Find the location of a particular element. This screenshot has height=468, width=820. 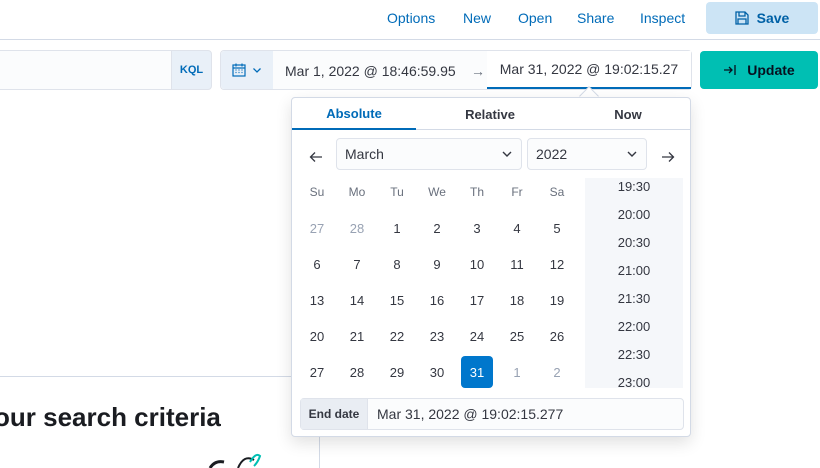

time-option: 19:30 is located at coordinates (634, 189).